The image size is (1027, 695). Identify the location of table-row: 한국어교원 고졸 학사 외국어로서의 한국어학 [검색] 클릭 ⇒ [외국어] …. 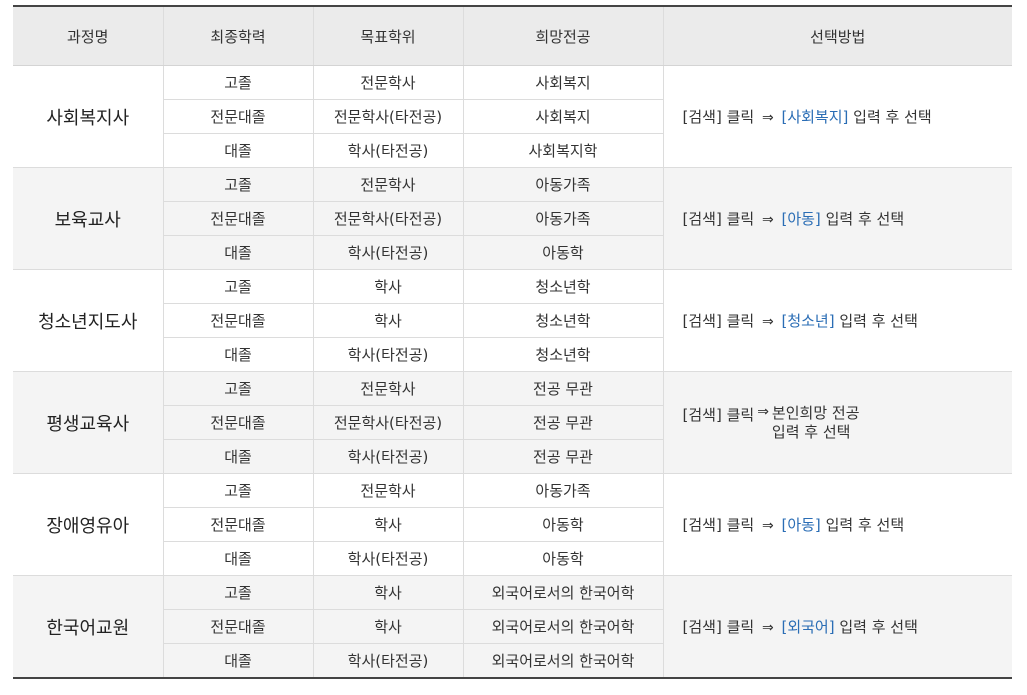
(512, 627).